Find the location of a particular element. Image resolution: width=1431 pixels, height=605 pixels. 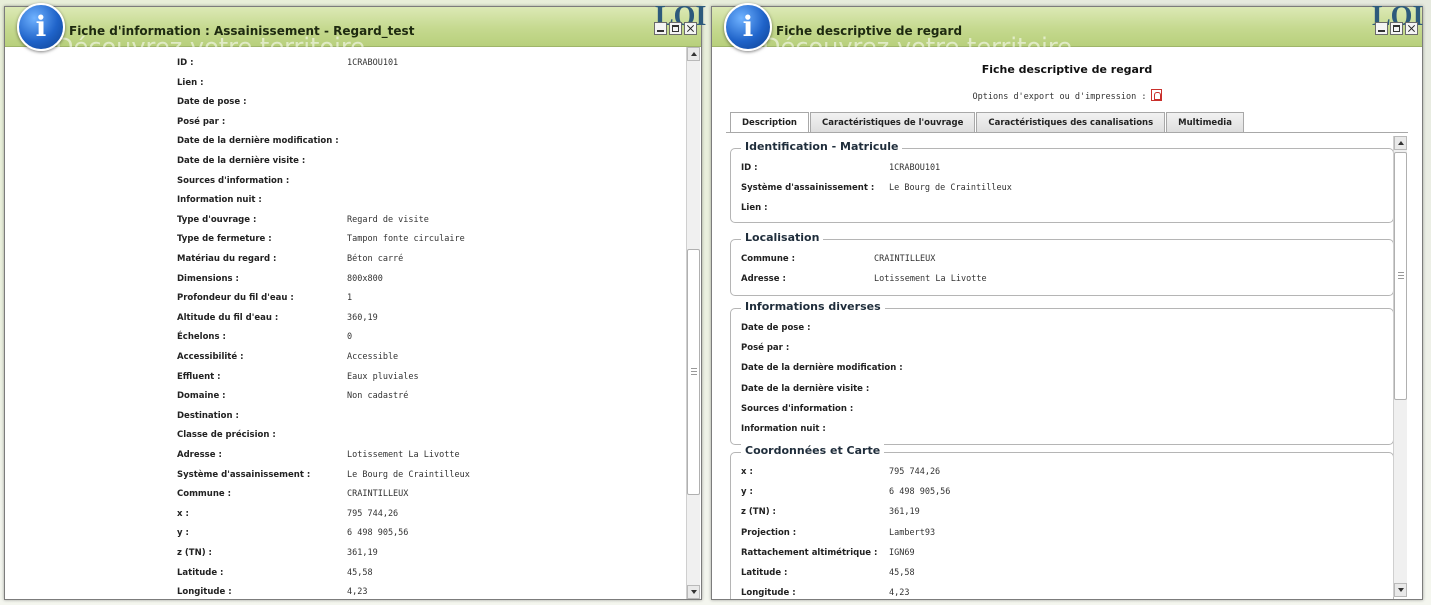

attribute-label: Dimensions : is located at coordinates (208, 278).